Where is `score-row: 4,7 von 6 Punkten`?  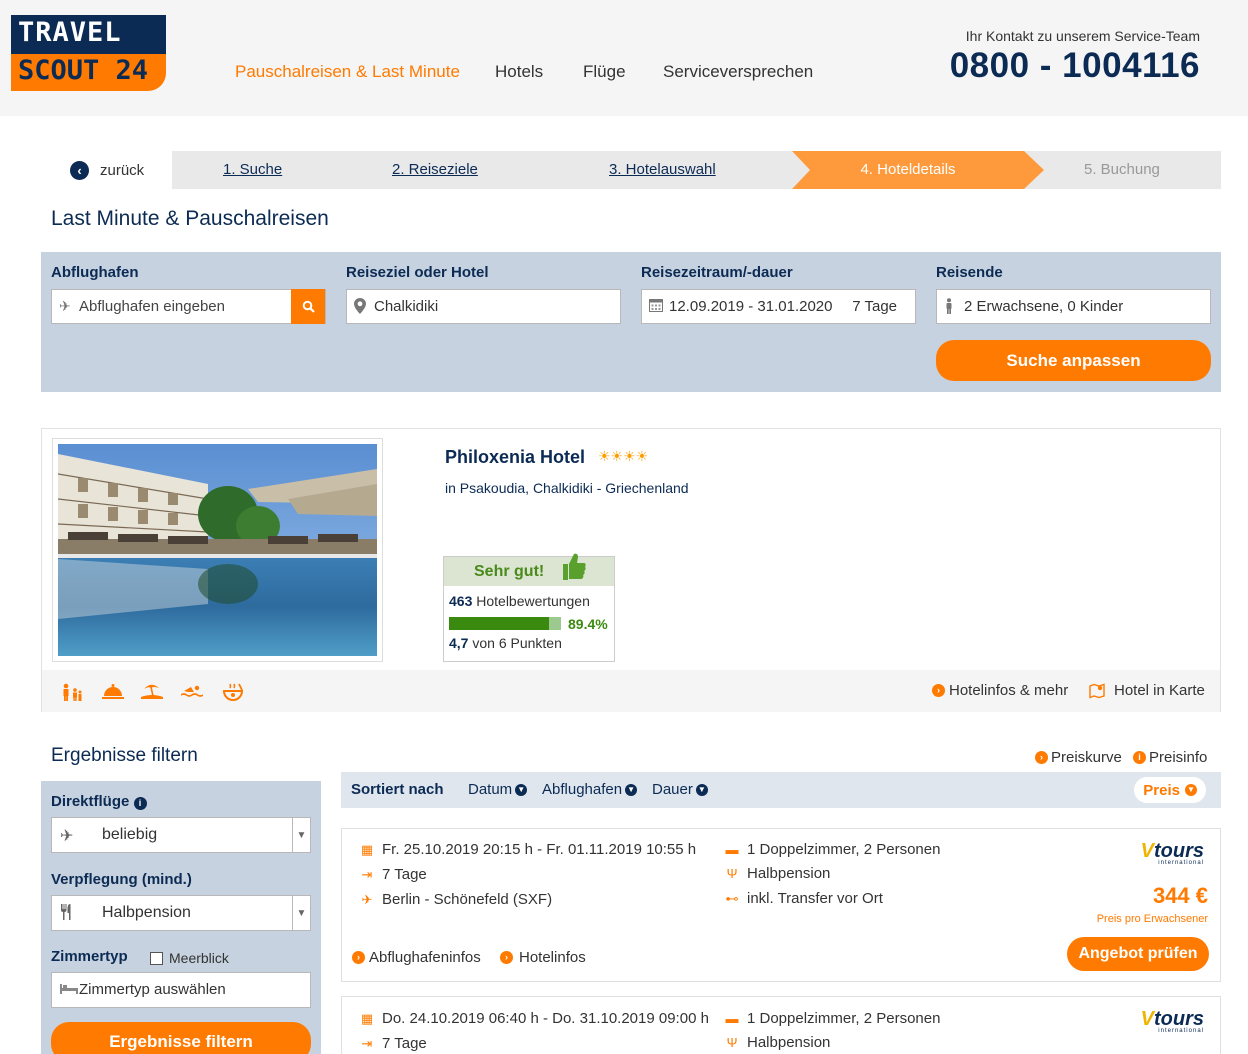 score-row: 4,7 von 6 Punkten is located at coordinates (529, 643).